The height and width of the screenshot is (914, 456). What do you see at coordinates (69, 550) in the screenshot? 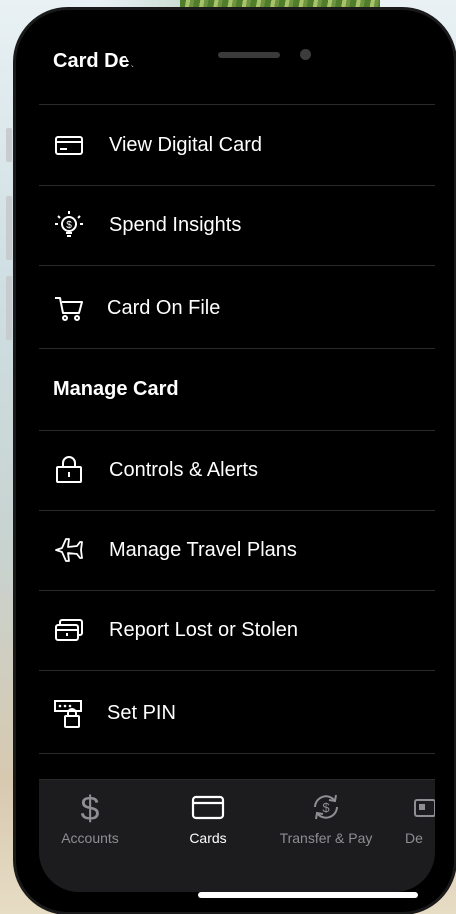
I see `airplane-icon` at bounding box center [69, 550].